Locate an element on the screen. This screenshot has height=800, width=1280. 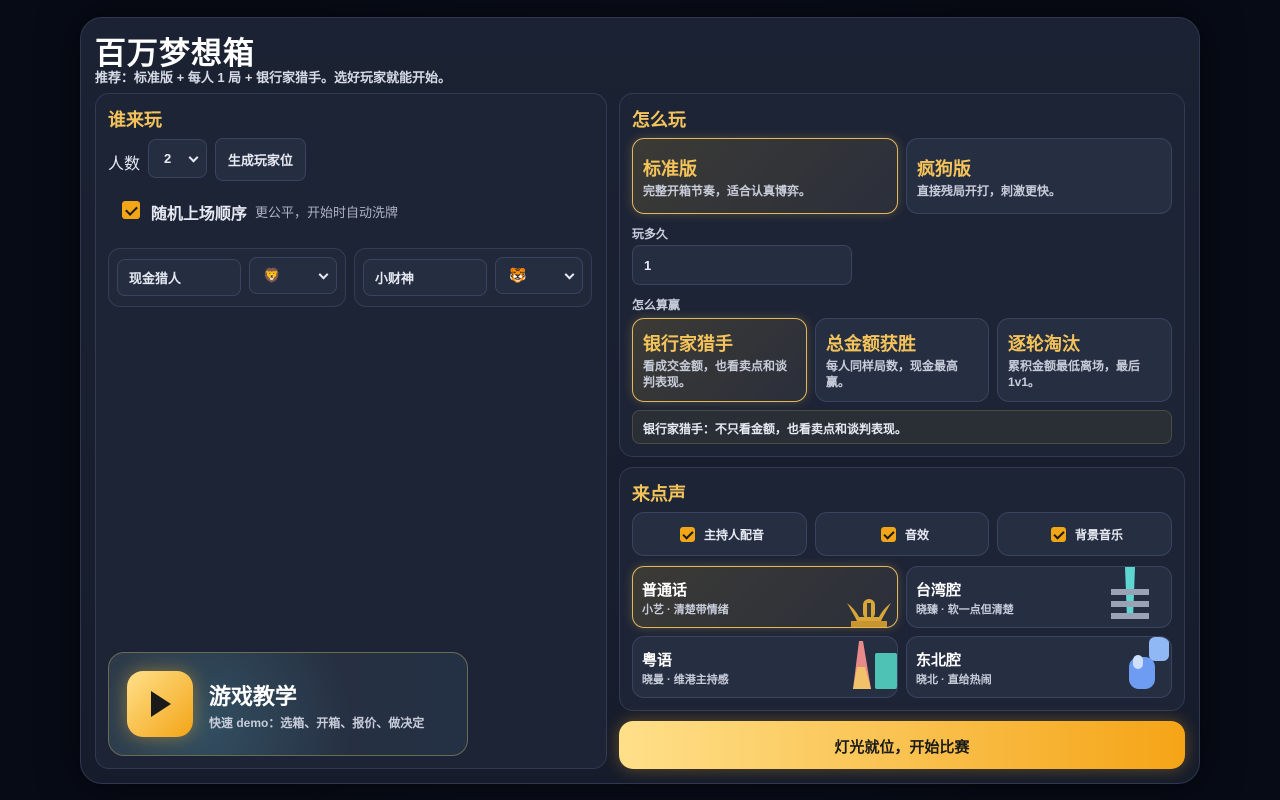
avatar-icon: 🐯 is located at coordinates (518, 275).